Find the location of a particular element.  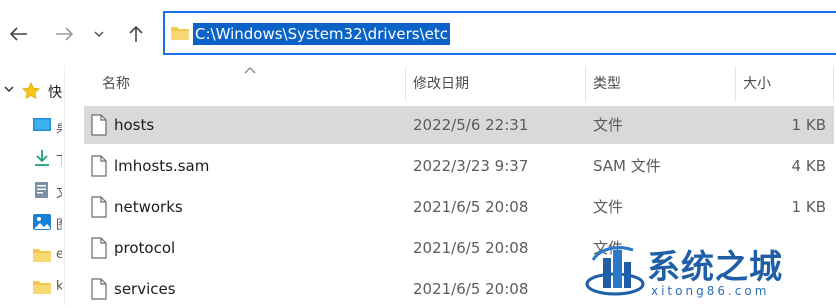

file-row-hosts: hosts 2022/5/6 22:31 文件 1 KB is located at coordinates (459, 125).